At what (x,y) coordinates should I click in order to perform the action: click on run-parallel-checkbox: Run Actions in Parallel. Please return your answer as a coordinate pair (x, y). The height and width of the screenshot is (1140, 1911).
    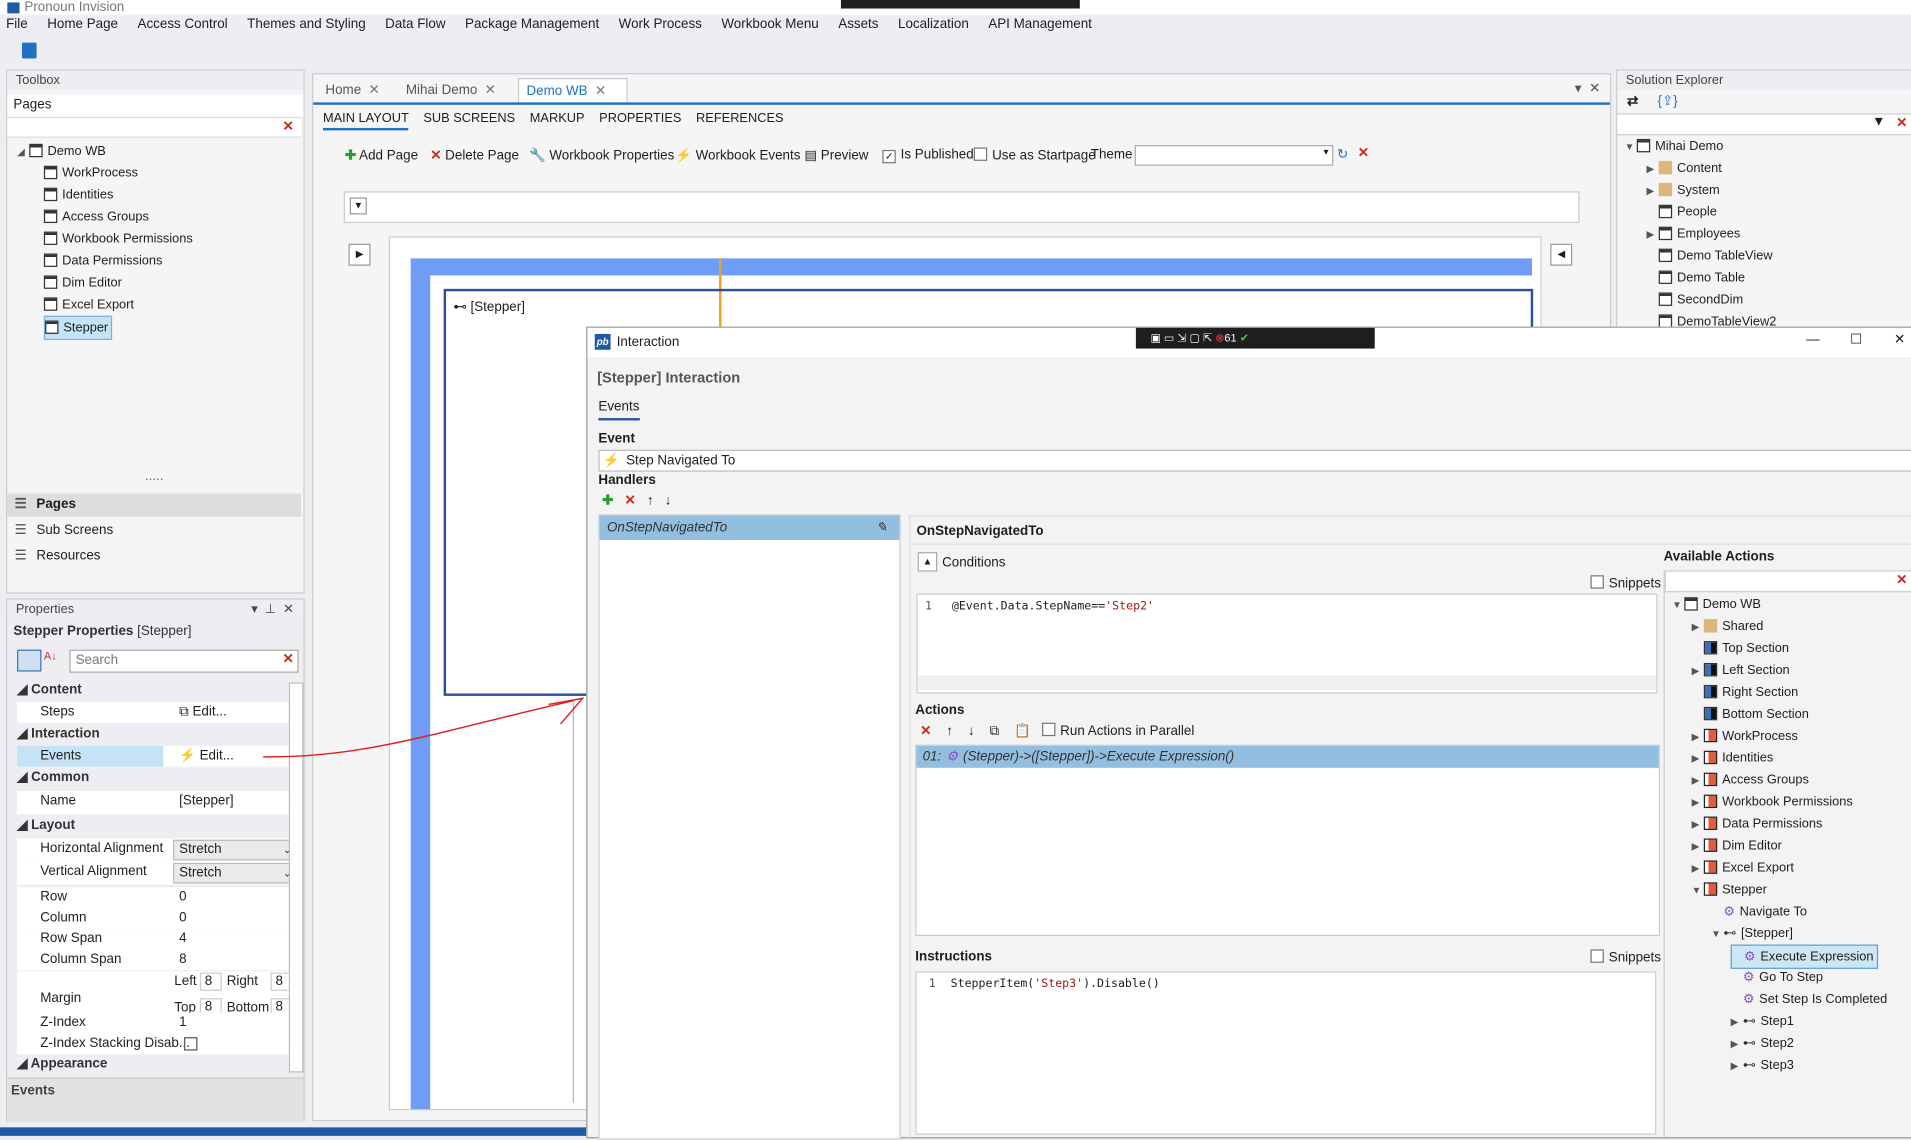
    Looking at the image, I should click on (1117, 730).